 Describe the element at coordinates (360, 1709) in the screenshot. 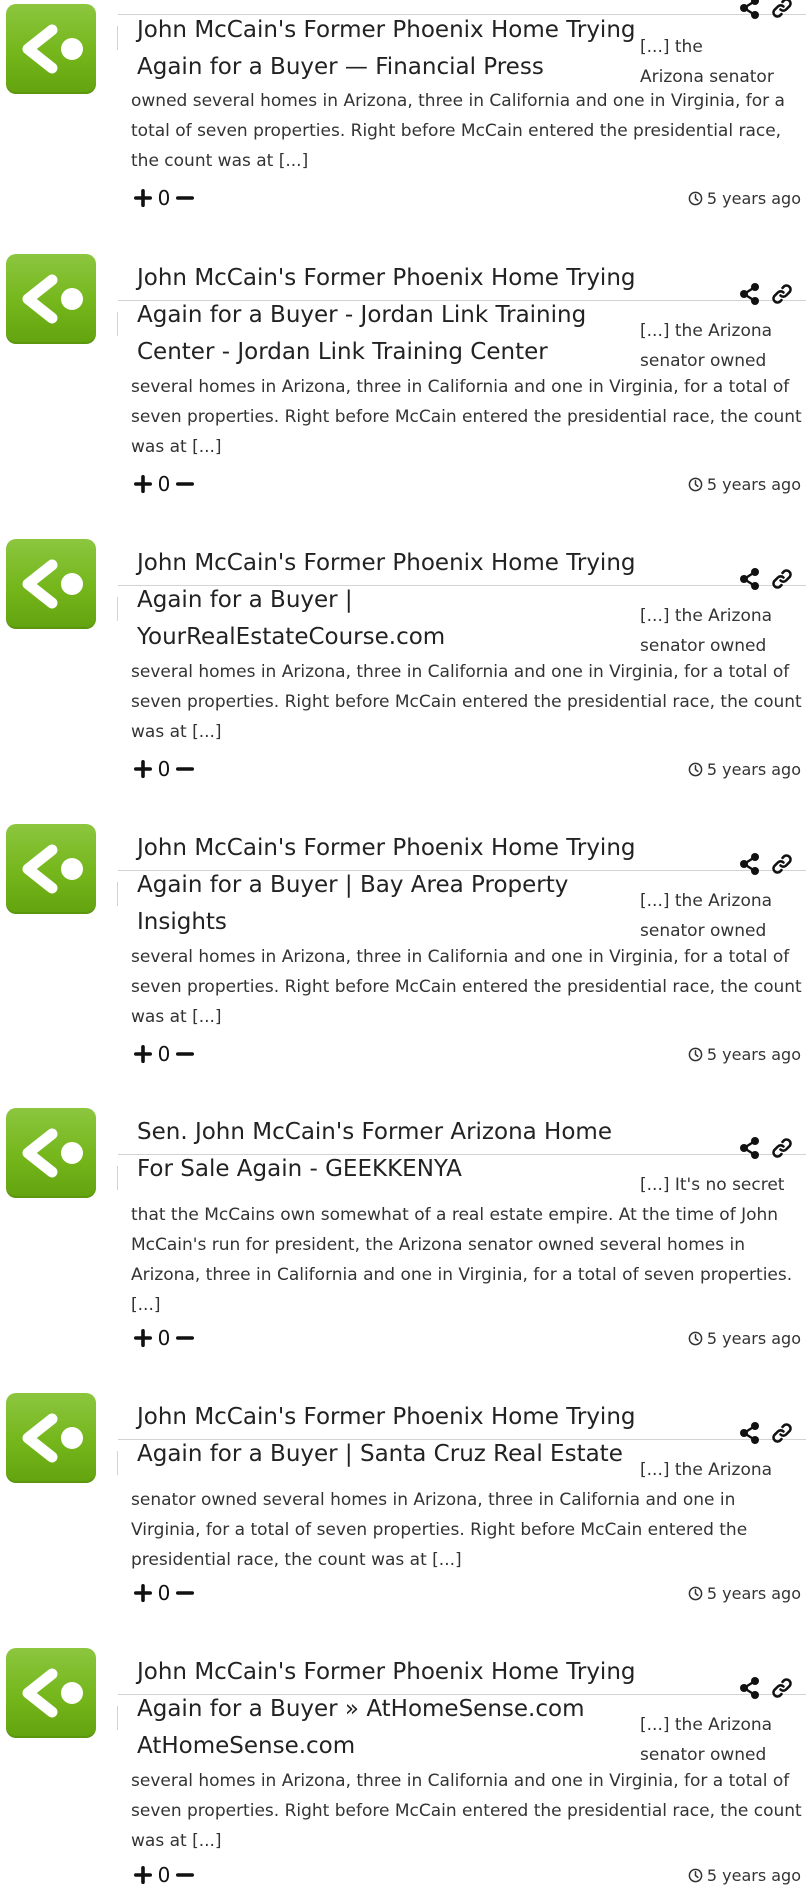

I see `pingback-title-link: Again for a Buyer » AtHomeSense.com` at that location.